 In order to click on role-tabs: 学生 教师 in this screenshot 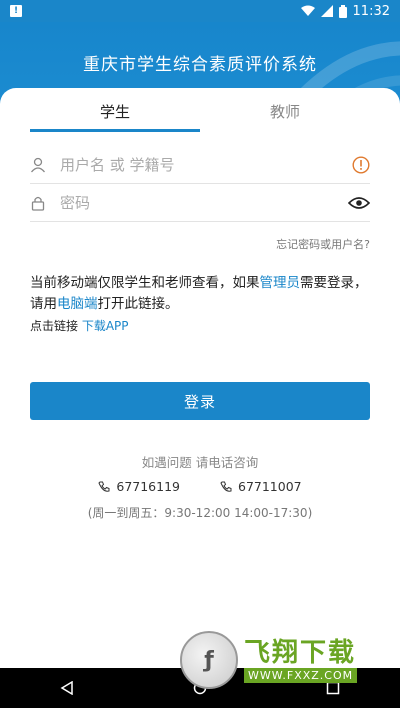, I will do `click(200, 110)`.